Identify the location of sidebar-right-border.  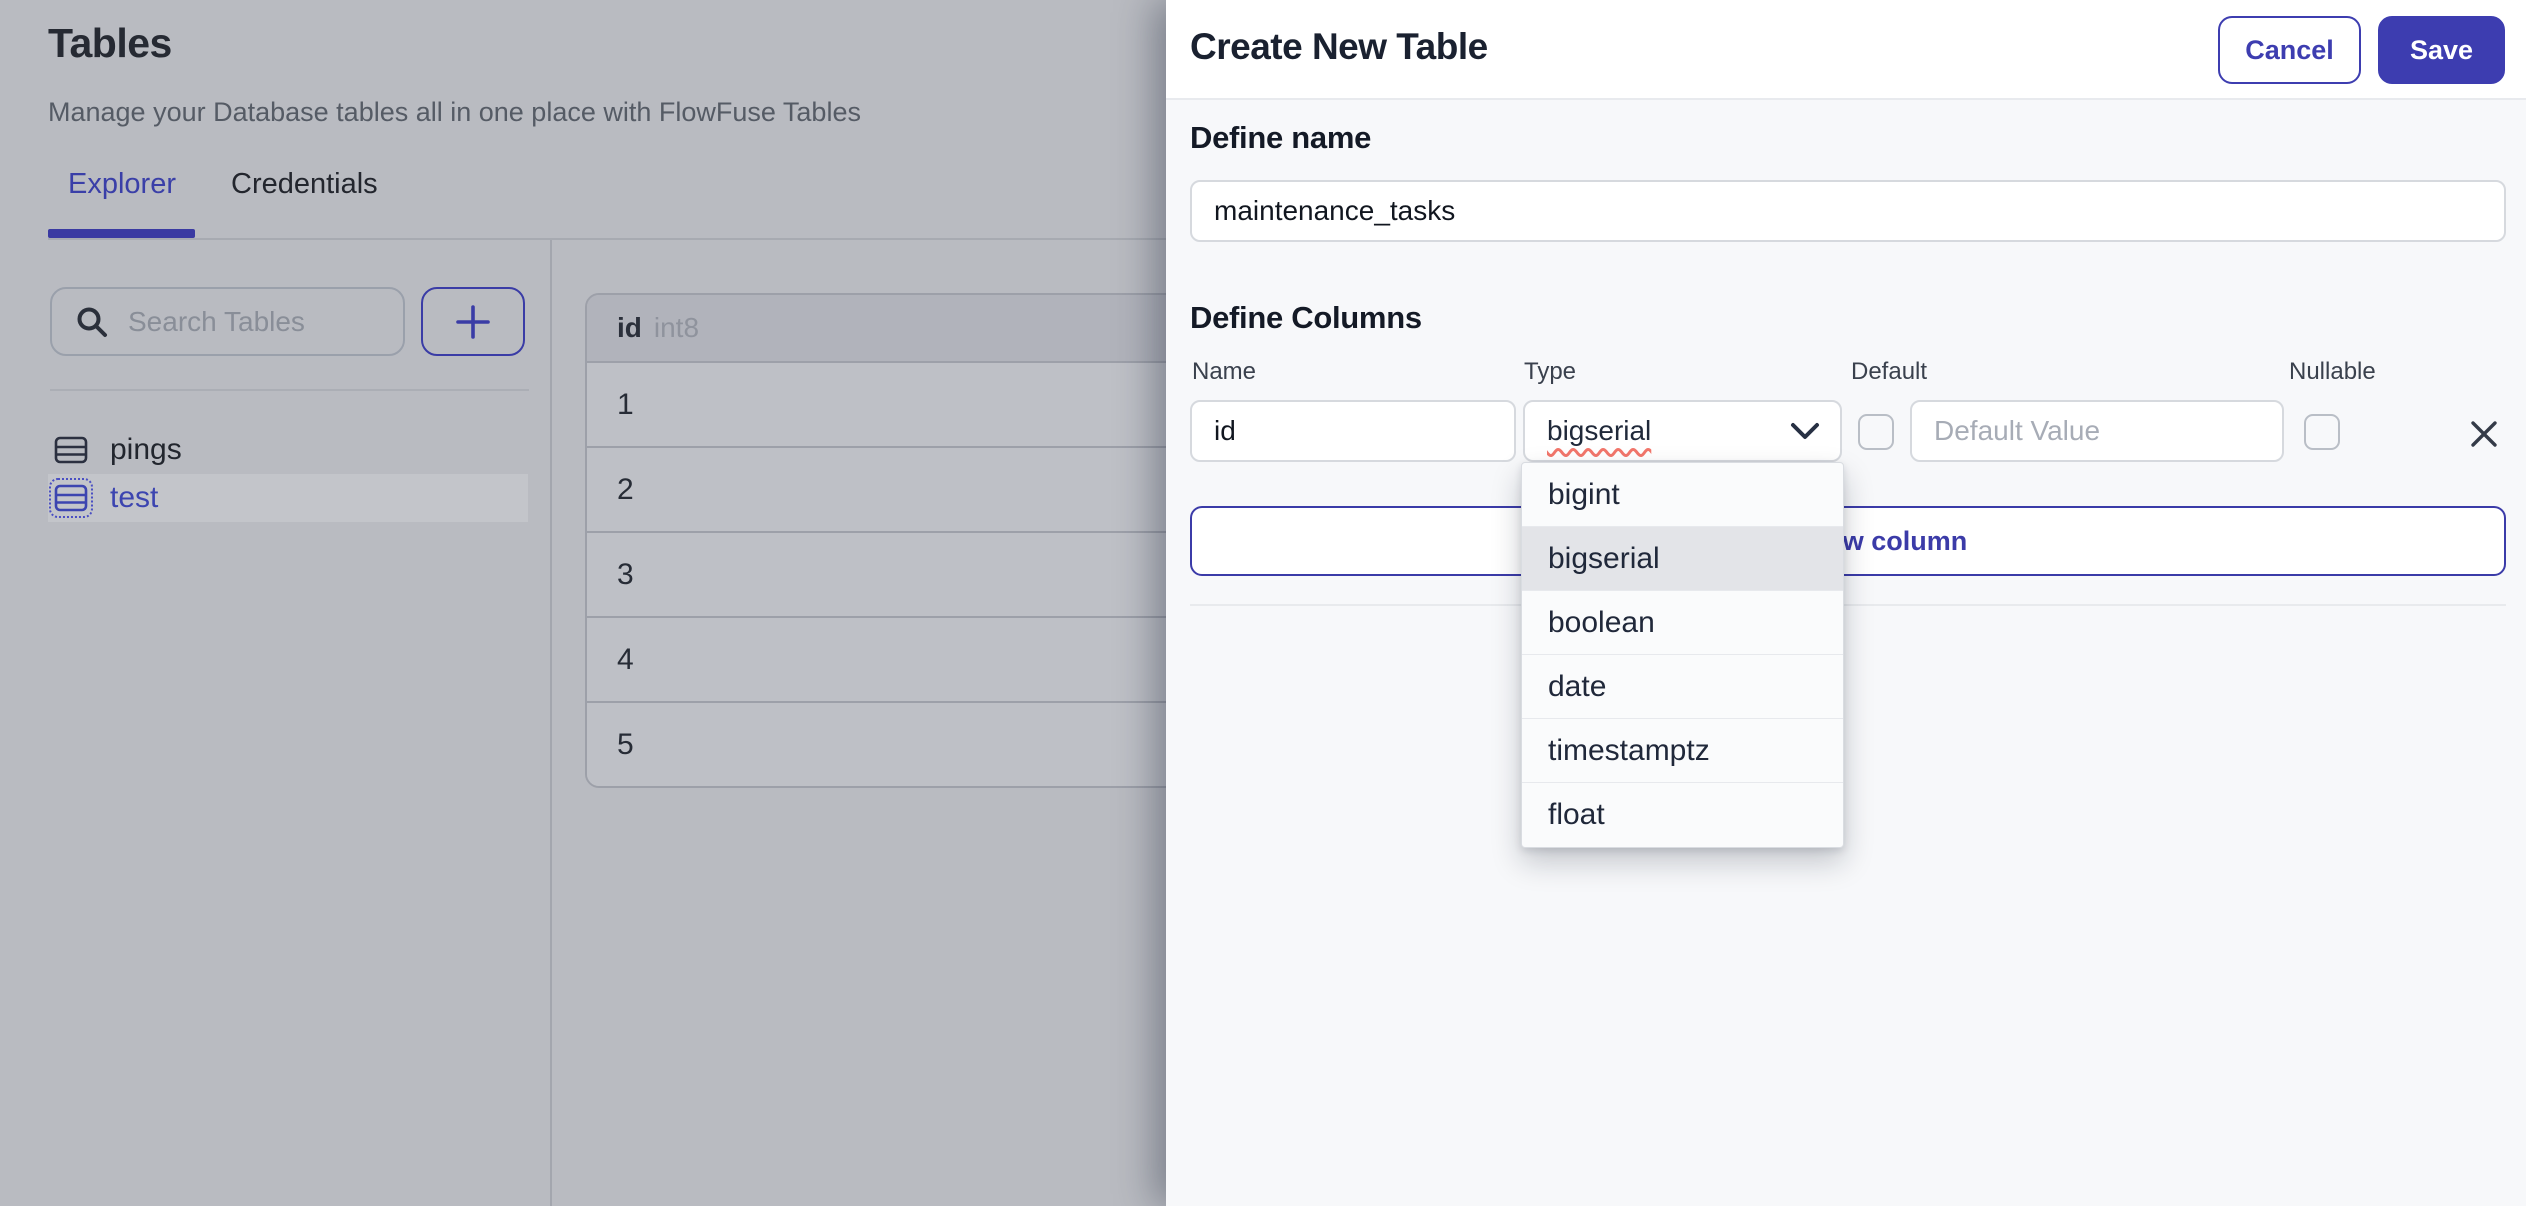
(551, 723).